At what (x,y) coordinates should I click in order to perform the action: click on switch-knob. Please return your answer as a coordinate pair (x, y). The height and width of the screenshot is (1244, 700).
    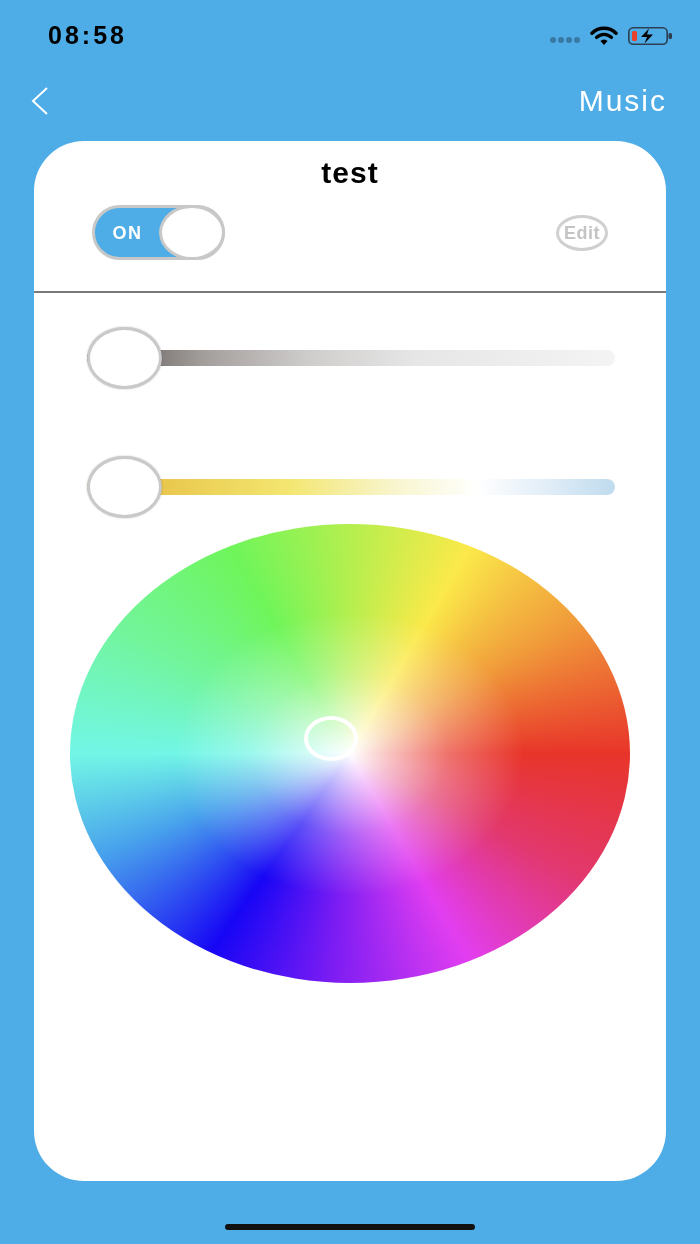
    Looking at the image, I should click on (192, 232).